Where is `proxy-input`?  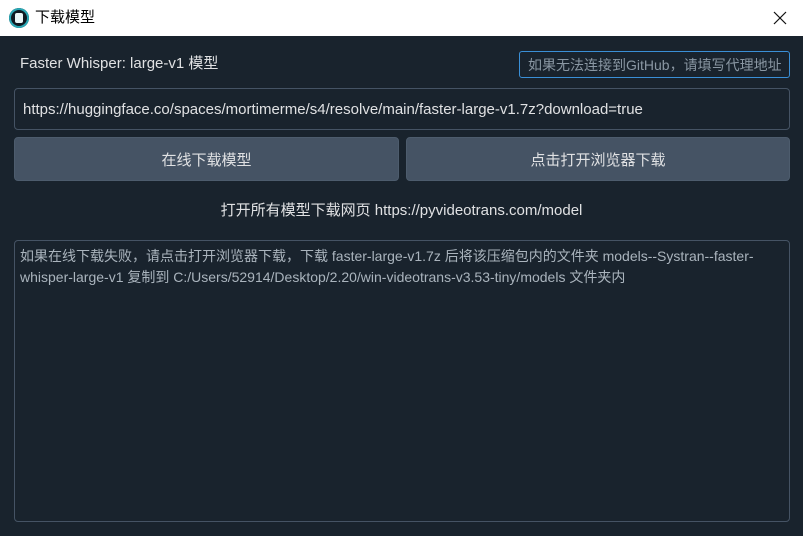 proxy-input is located at coordinates (654, 64).